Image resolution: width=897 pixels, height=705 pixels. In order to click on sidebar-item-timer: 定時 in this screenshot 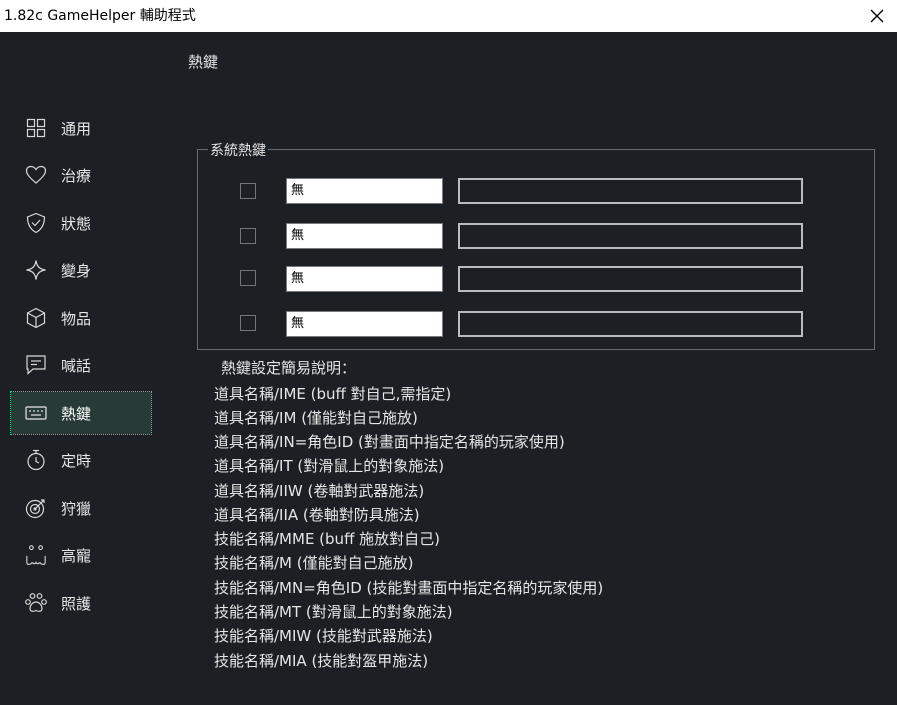, I will do `click(81, 460)`.